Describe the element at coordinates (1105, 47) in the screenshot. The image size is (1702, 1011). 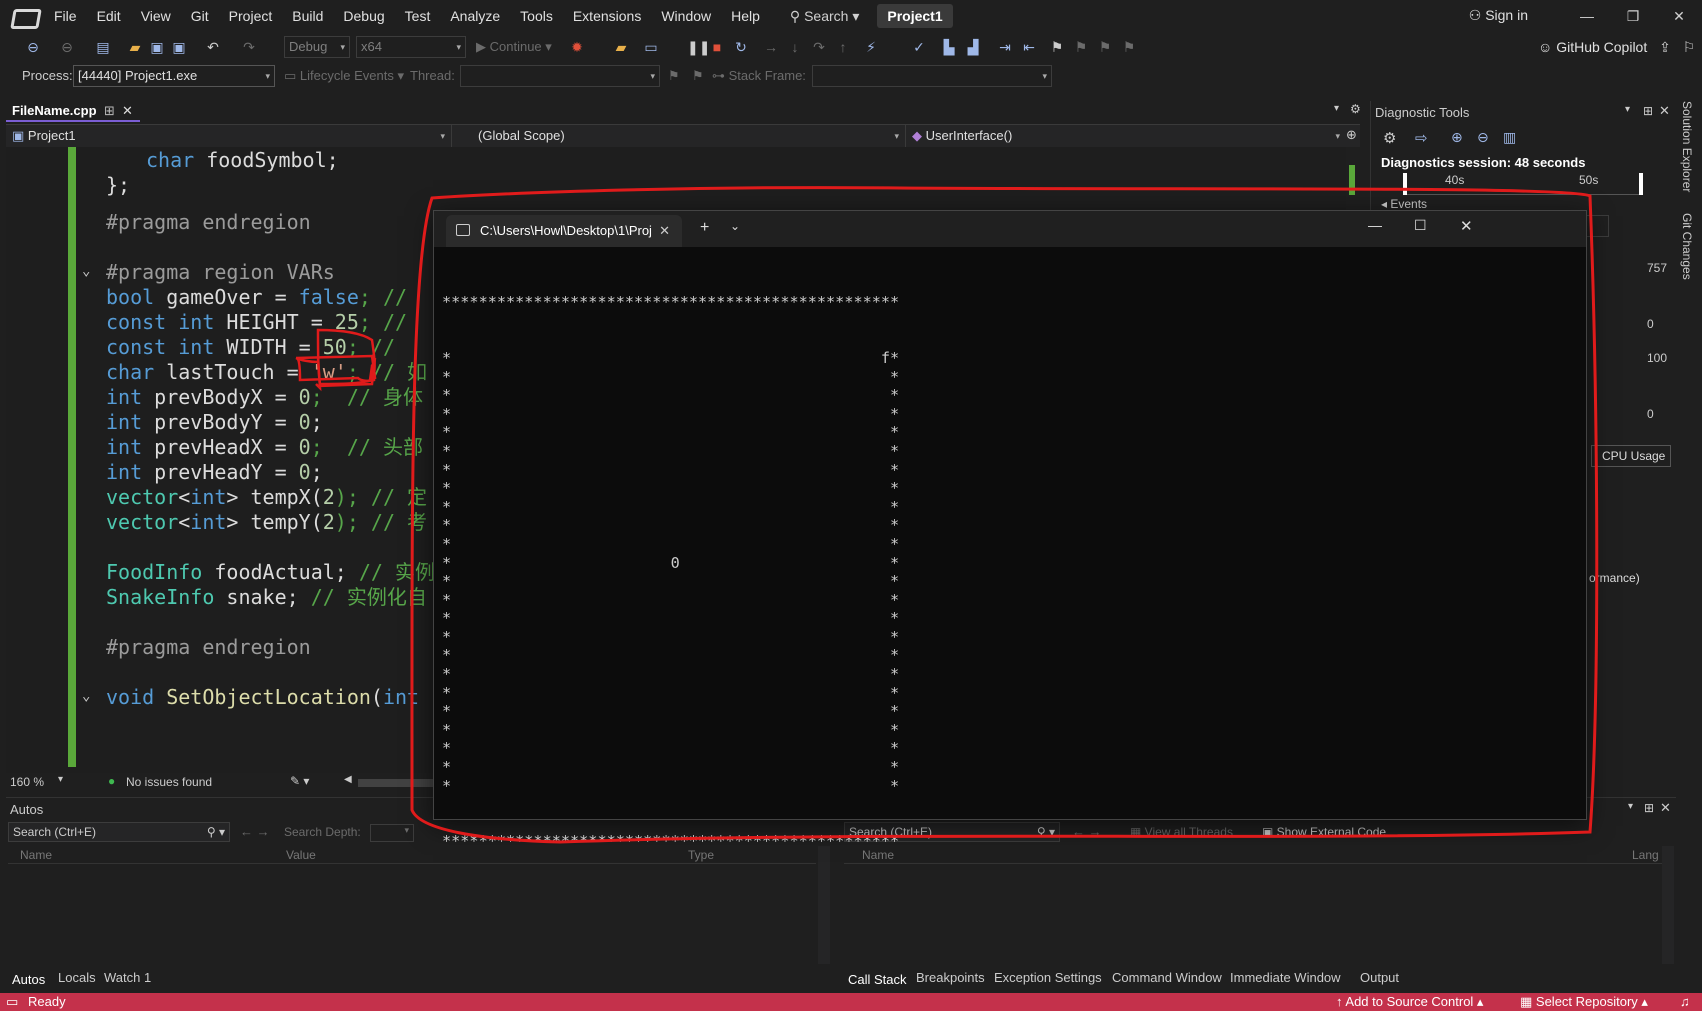
I see `next-bookmark-icon: ⚑` at that location.